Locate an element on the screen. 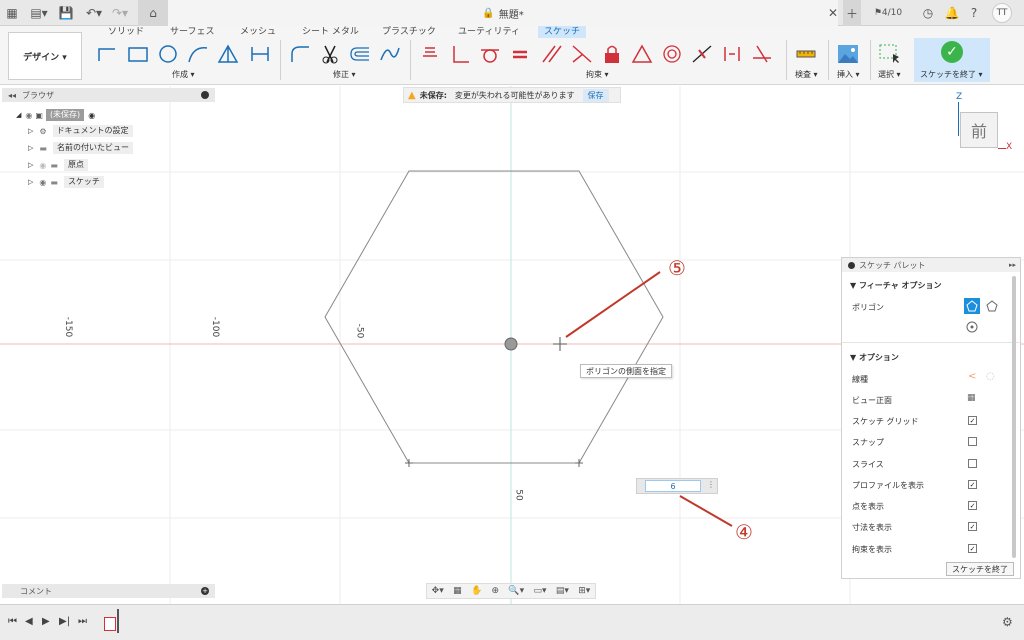 The image size is (1024, 640). construction-linetype-icon: < is located at coordinates (972, 376).